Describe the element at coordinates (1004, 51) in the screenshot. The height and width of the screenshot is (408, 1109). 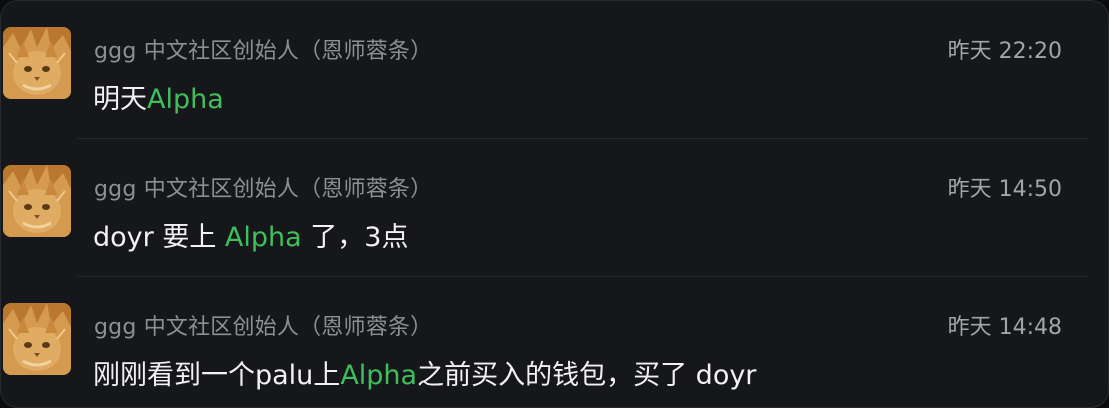
I see `timestamp: 昨天 22:20` at that location.